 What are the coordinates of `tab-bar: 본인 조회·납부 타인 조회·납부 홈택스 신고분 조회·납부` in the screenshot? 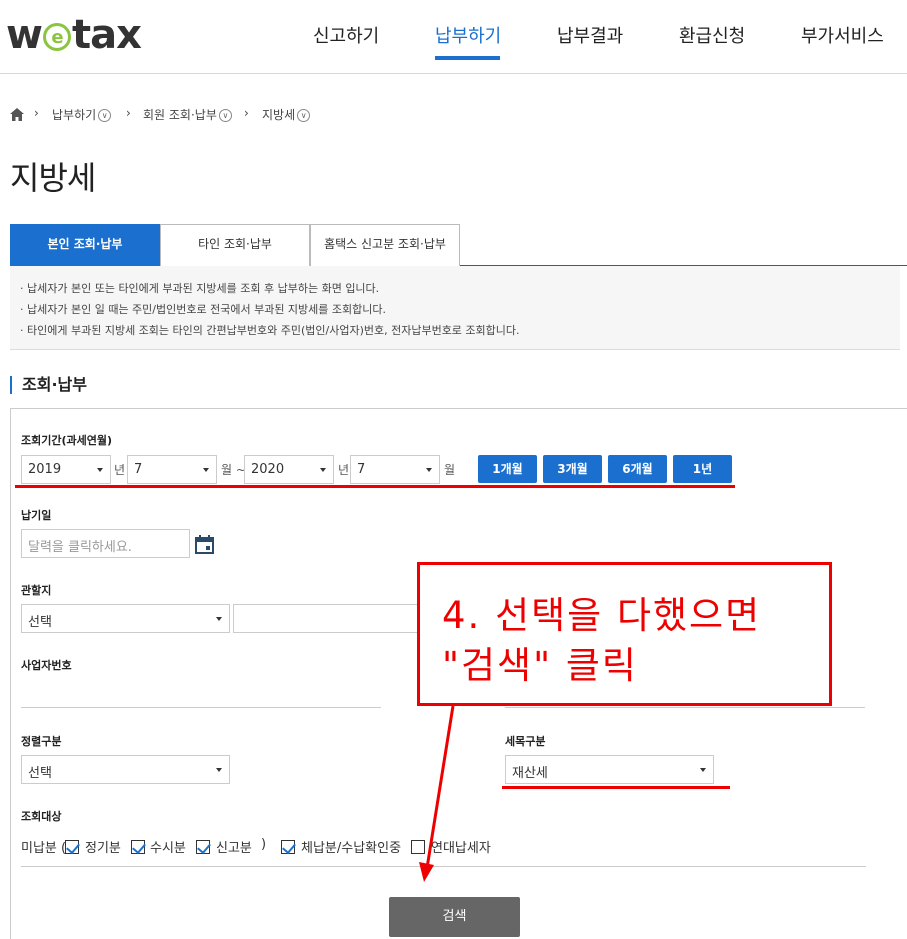 It's located at (458, 245).